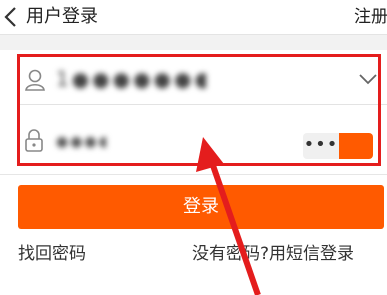 Image resolution: width=387 pixels, height=295 pixels. Describe the element at coordinates (193, 42) in the screenshot. I see `header-spacer` at that location.